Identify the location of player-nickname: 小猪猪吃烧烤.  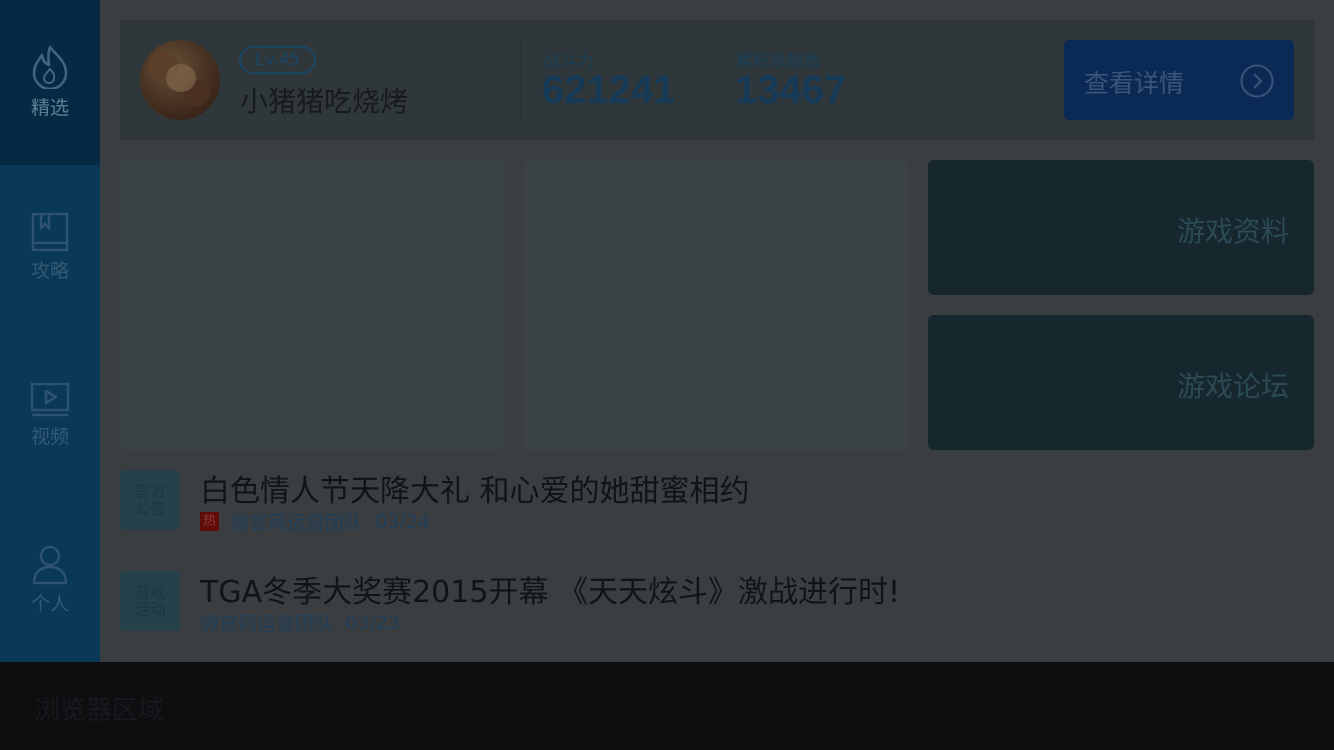
(324, 101).